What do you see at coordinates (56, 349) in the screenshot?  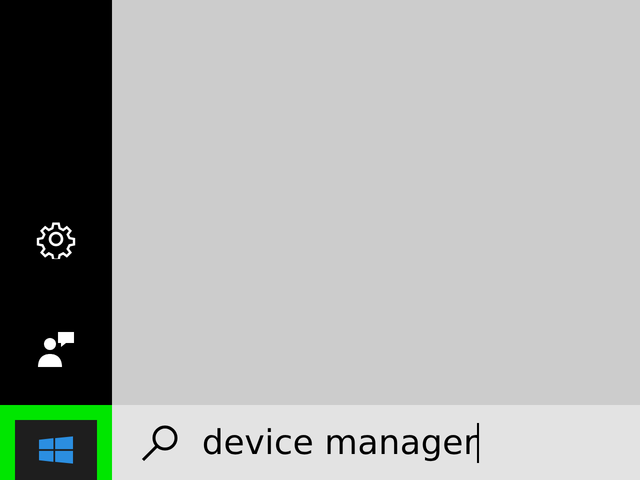 I see `person-feedback-icon` at bounding box center [56, 349].